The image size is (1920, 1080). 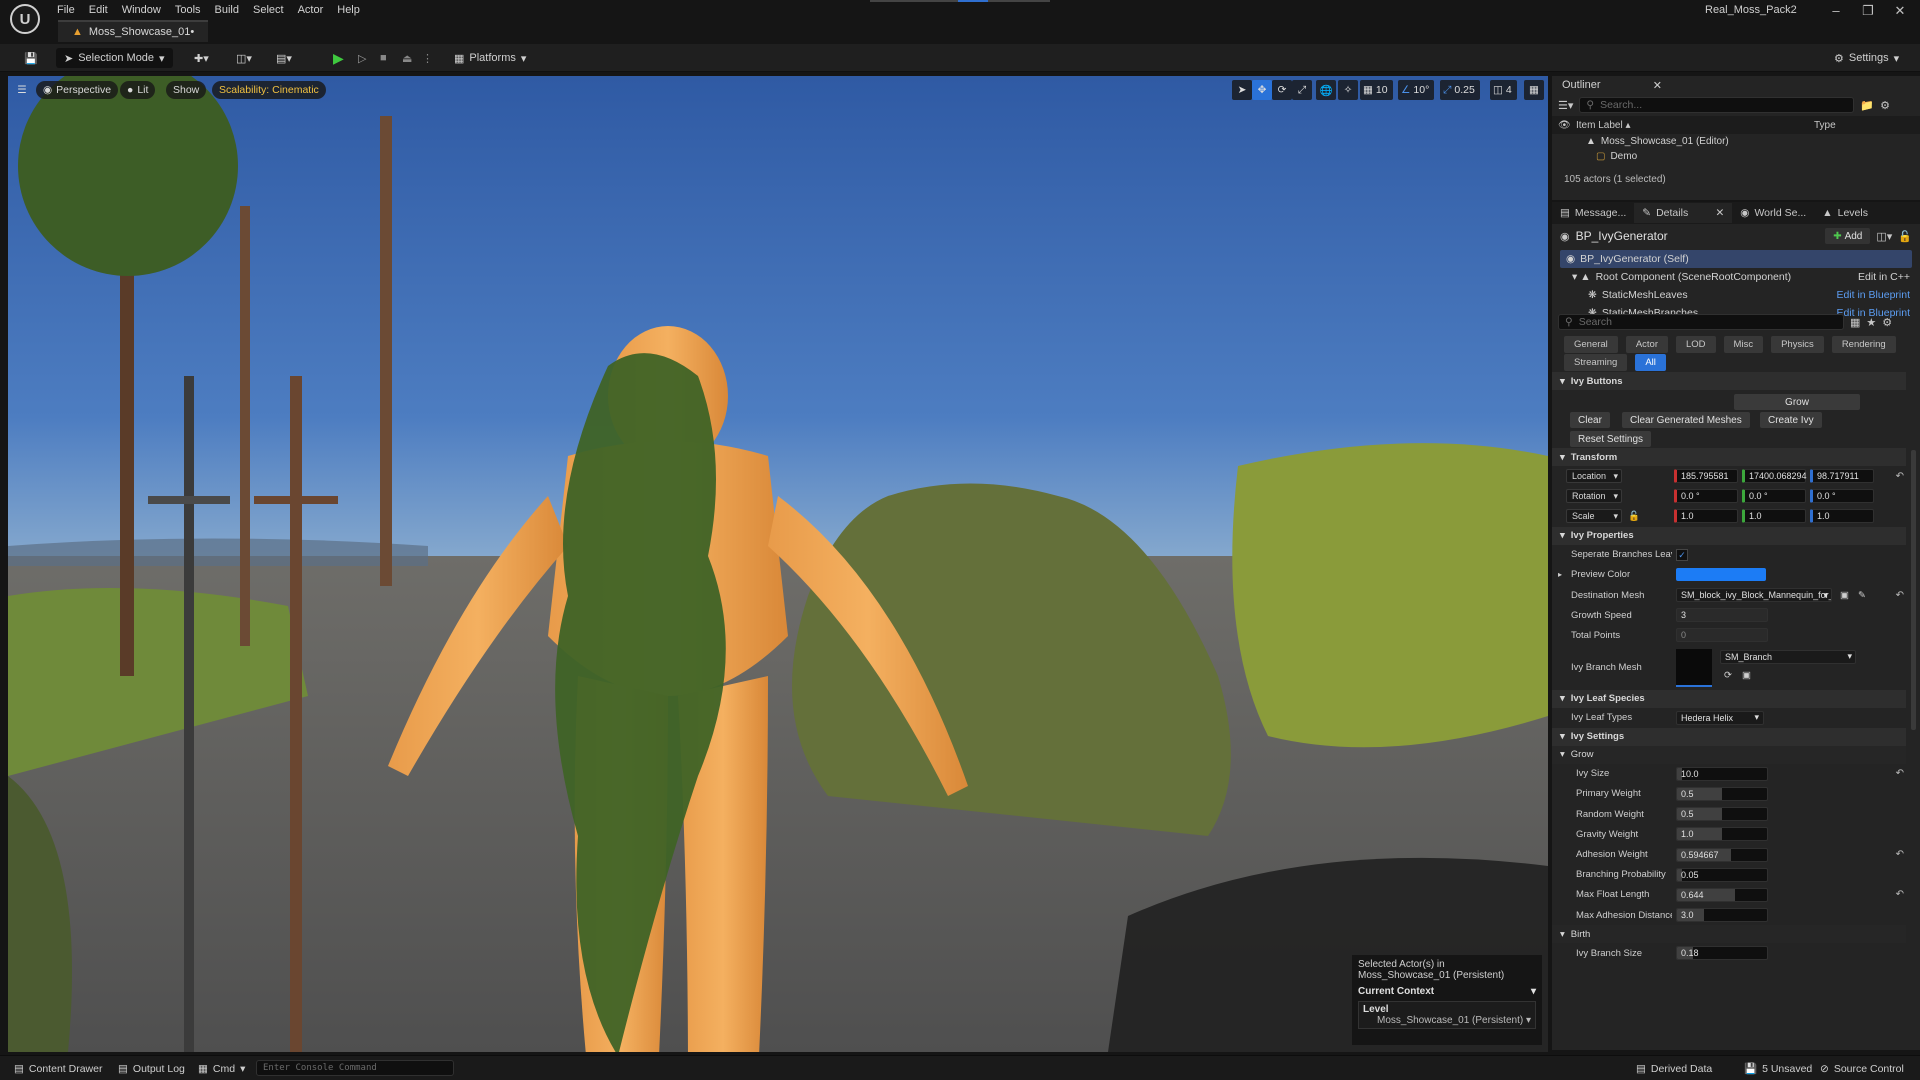 What do you see at coordinates (1722, 953) in the screenshot?
I see `birth-setting-value-field: 0.18` at bounding box center [1722, 953].